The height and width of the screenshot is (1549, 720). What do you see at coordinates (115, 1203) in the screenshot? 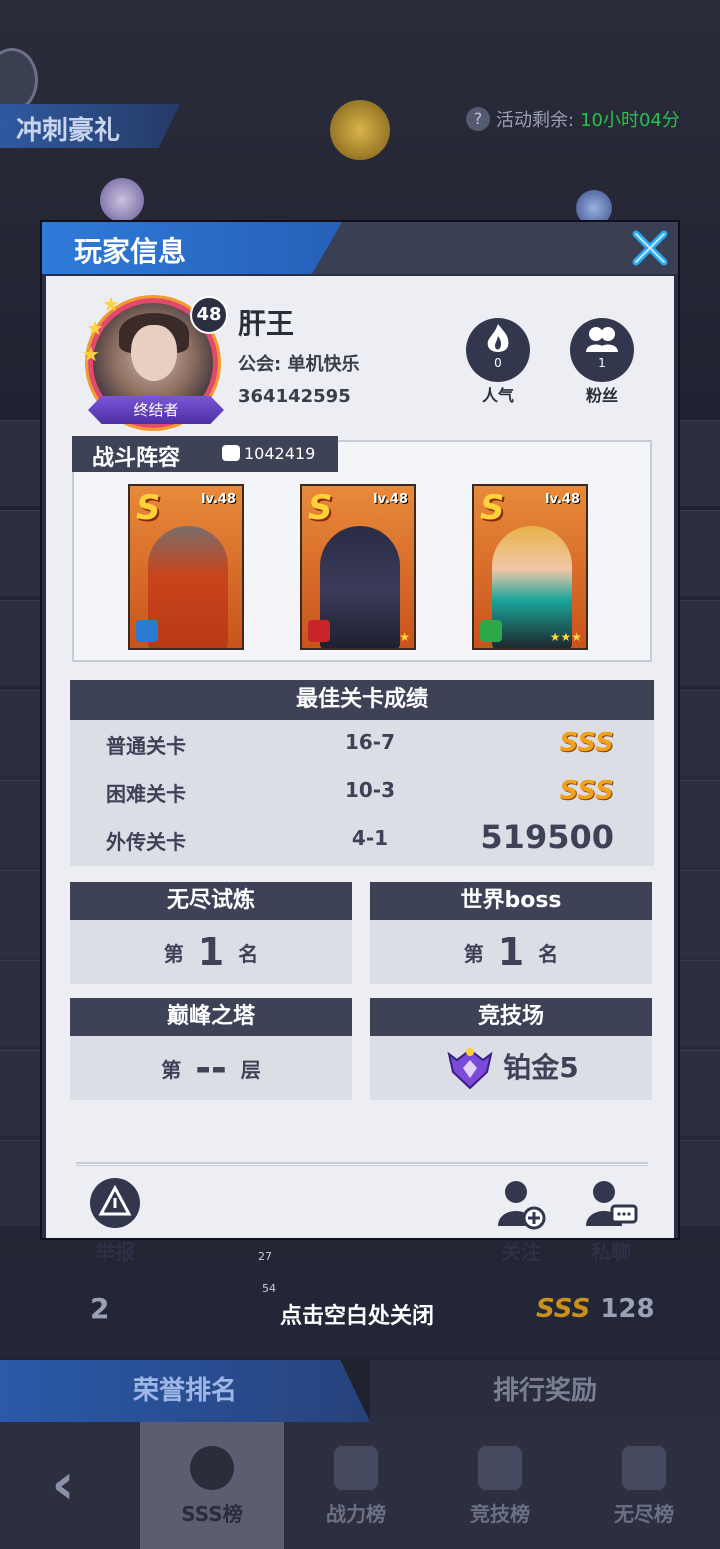
I see `warning-icon` at bounding box center [115, 1203].